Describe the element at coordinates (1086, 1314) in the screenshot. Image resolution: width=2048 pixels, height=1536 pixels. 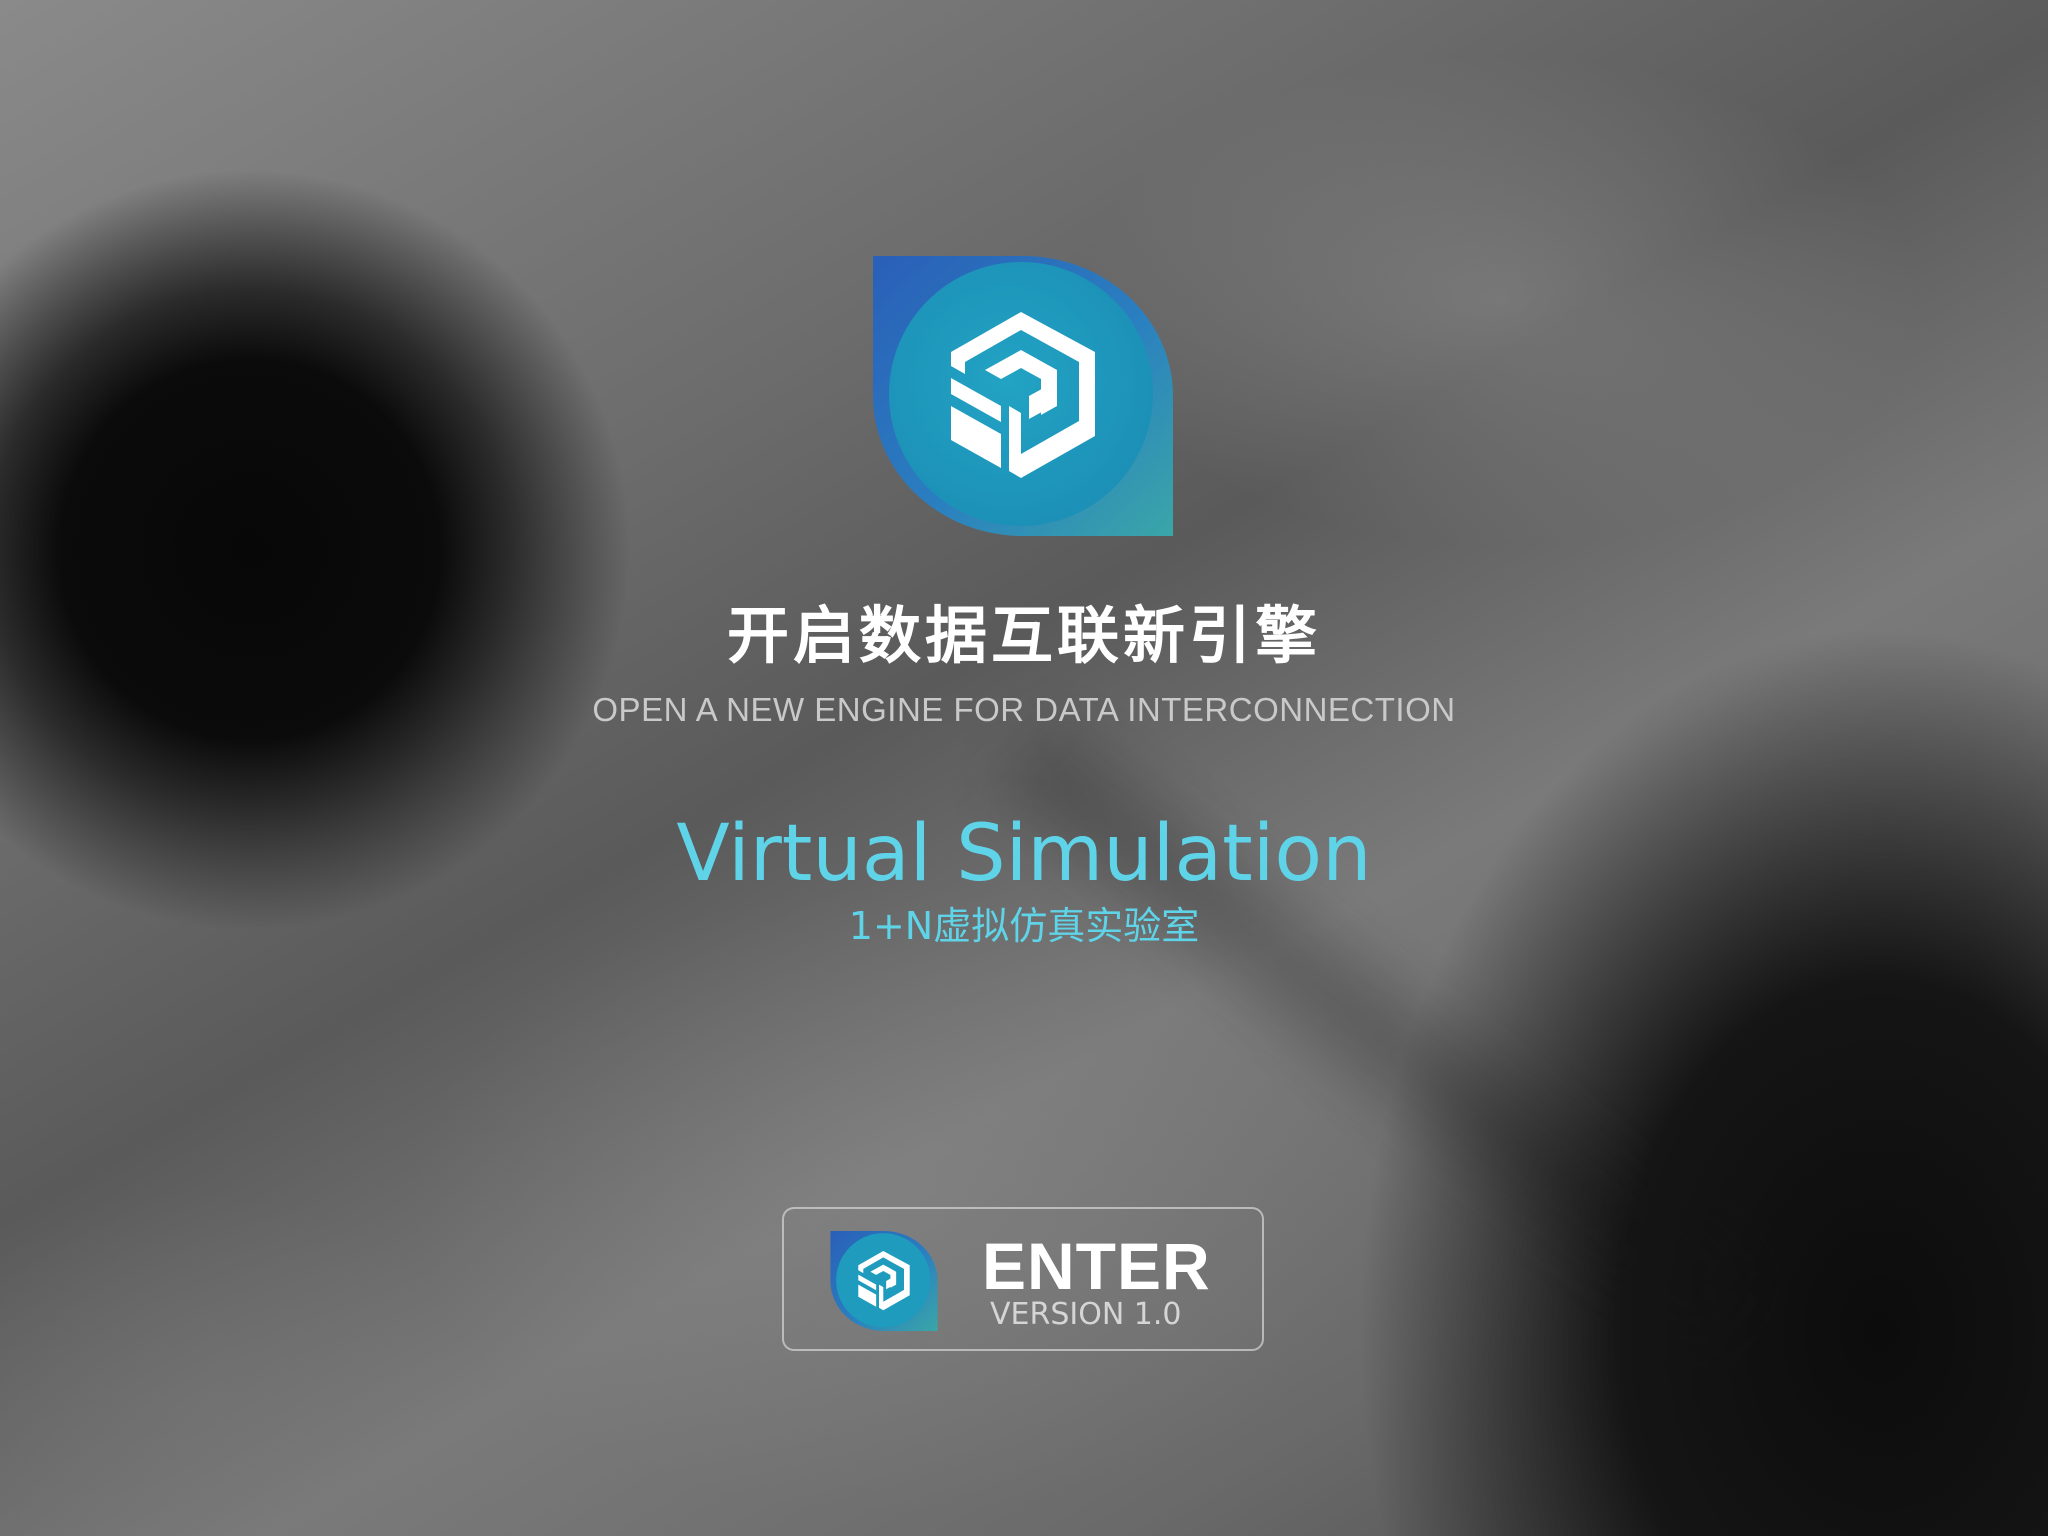
I see `version-label: VERSION 1.0` at that location.